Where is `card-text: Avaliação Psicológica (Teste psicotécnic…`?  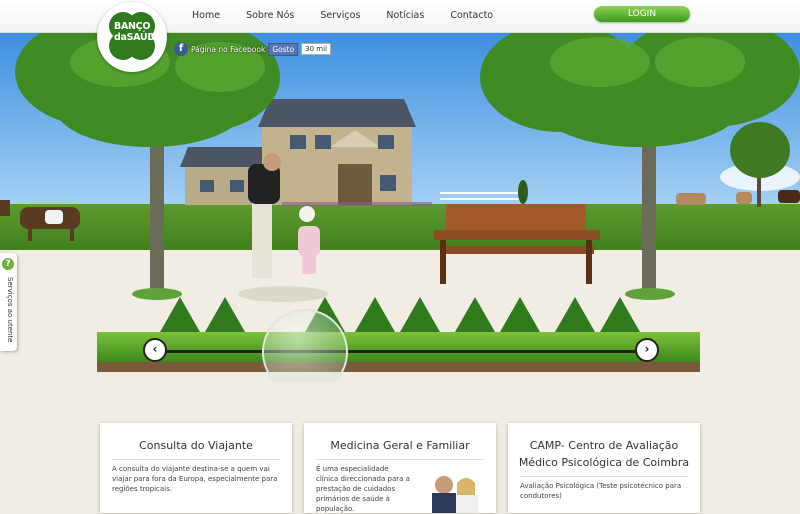 card-text: Avaliação Psicológica (Teste psicotécnic… is located at coordinates (601, 491).